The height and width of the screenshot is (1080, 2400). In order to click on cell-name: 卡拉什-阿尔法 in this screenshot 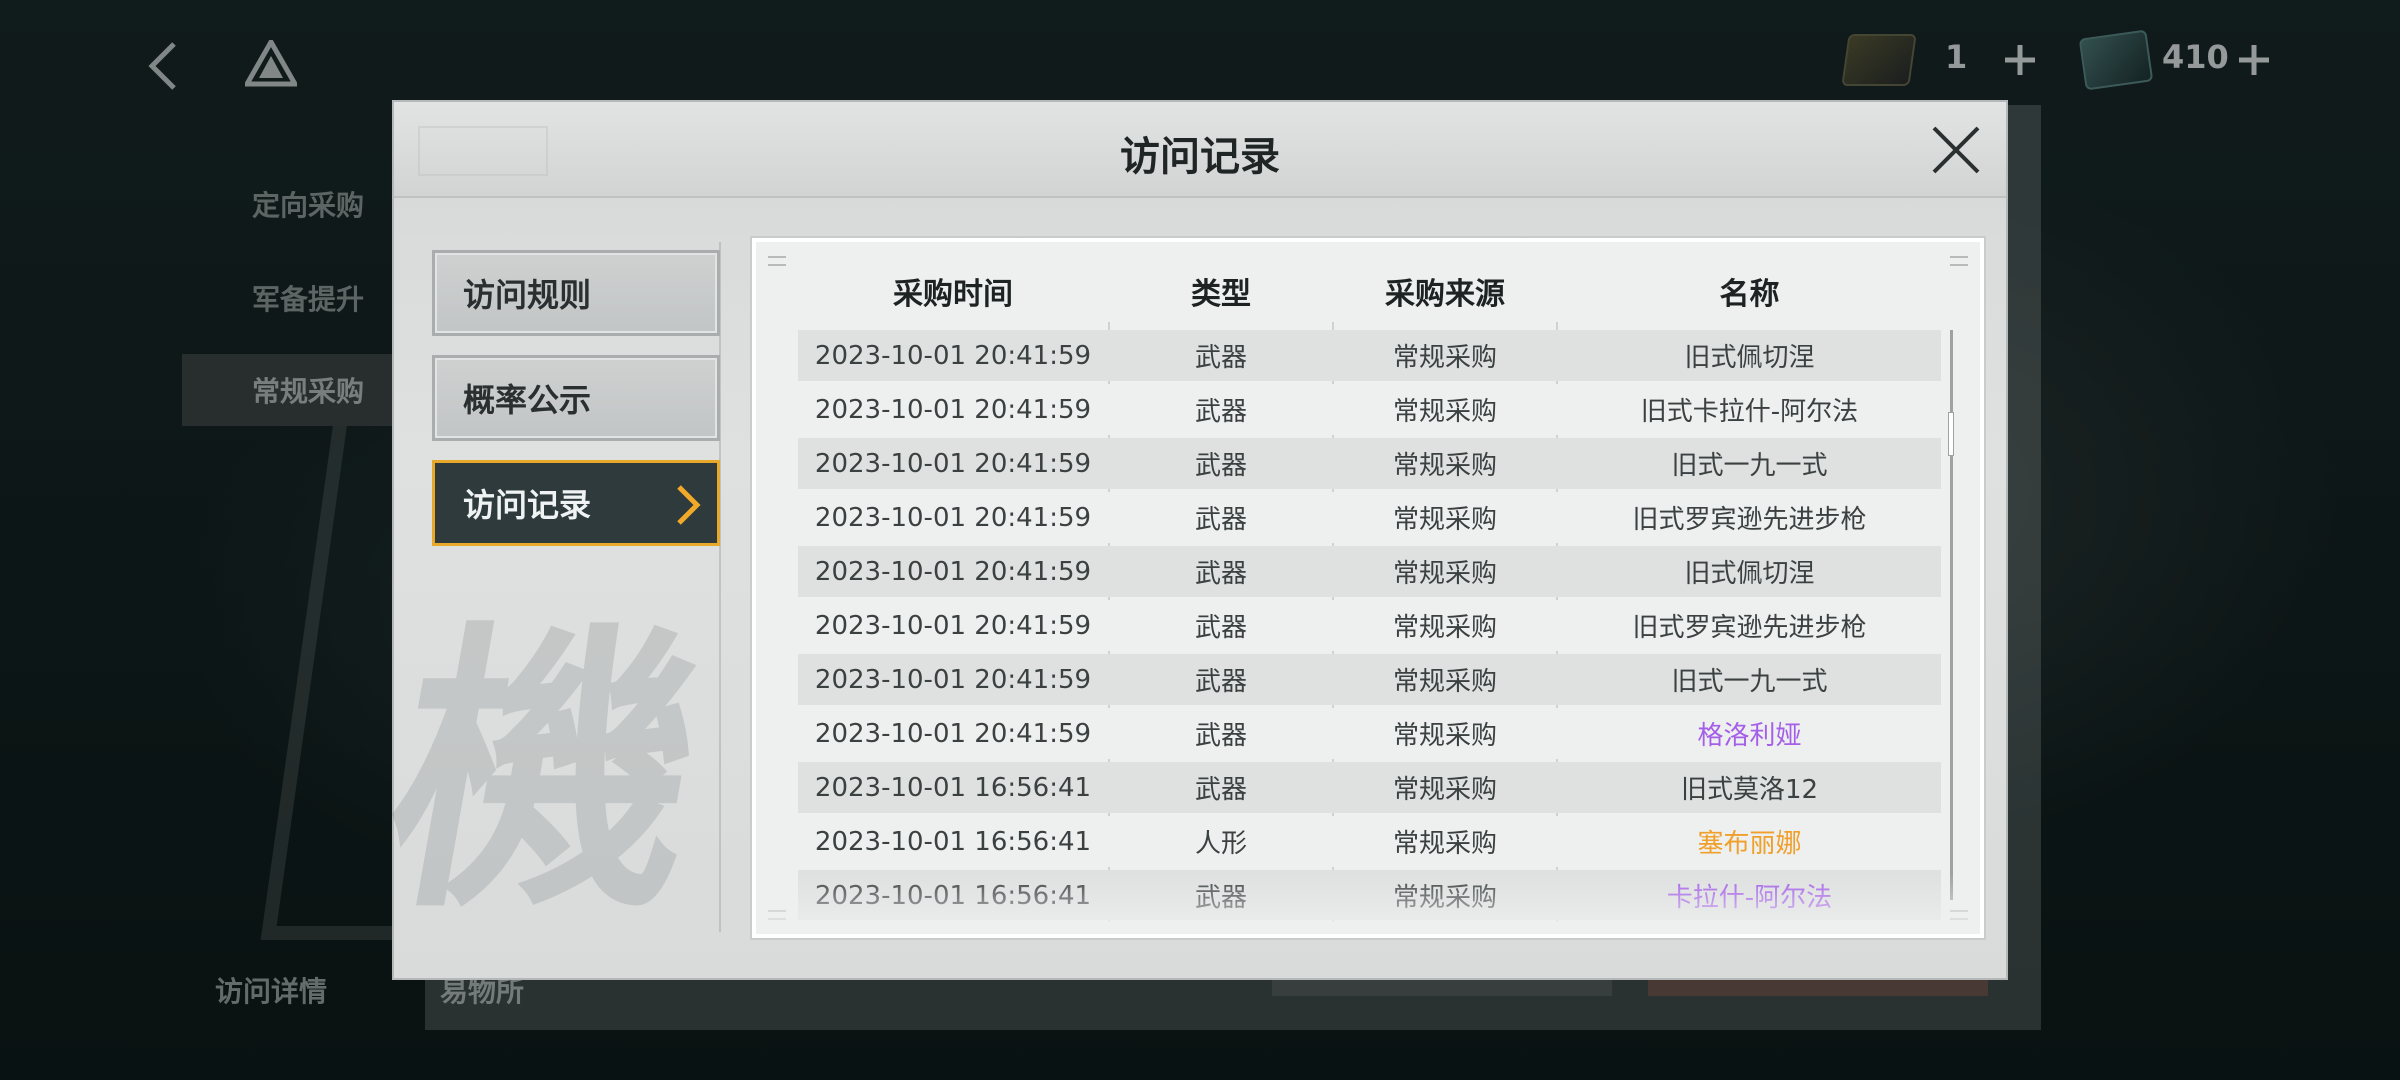, I will do `click(1749, 898)`.